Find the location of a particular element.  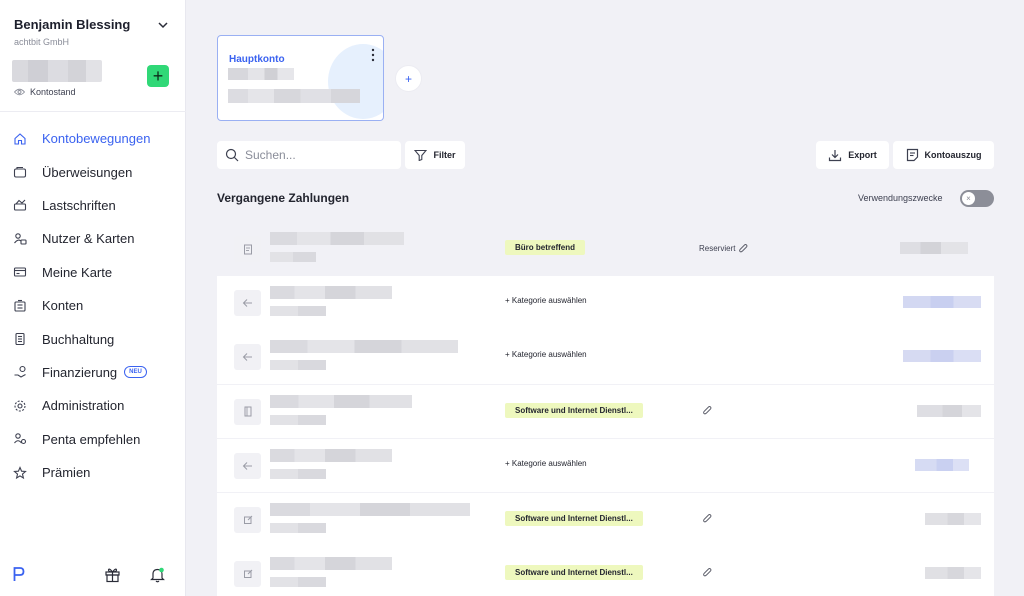

divider is located at coordinates (93, 111).